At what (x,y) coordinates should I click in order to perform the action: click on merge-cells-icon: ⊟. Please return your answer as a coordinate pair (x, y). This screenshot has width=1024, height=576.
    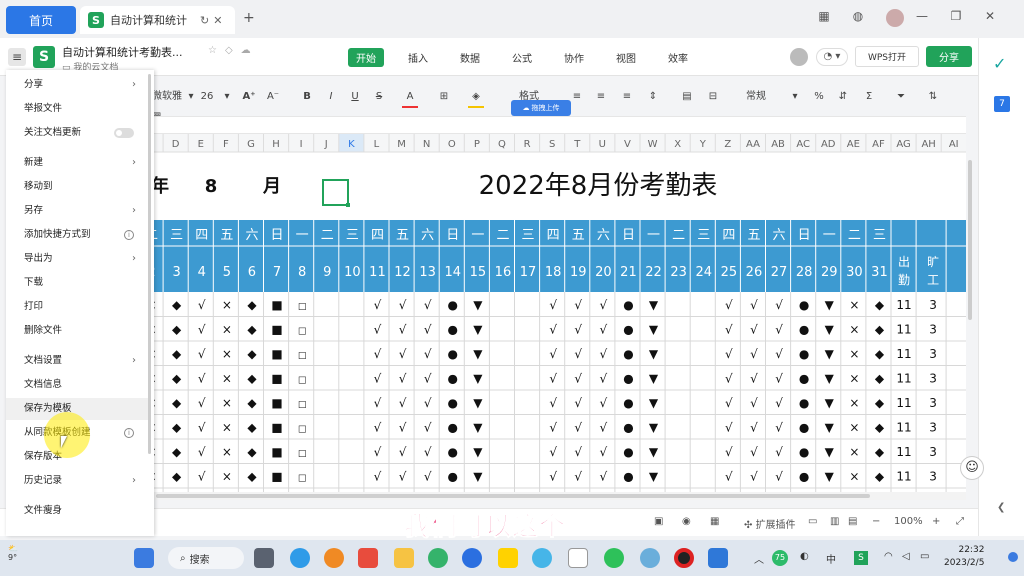
    Looking at the image, I should click on (713, 97).